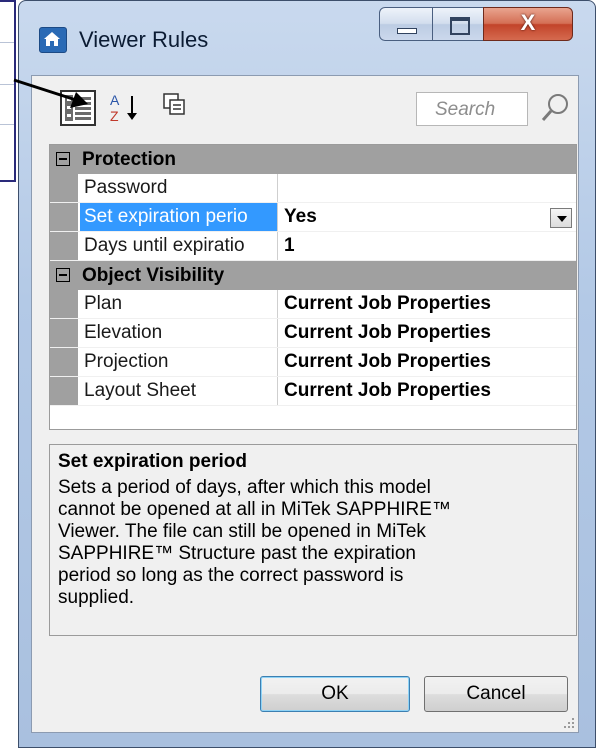  What do you see at coordinates (568, 722) in the screenshot?
I see `resize-grip-icon` at bounding box center [568, 722].